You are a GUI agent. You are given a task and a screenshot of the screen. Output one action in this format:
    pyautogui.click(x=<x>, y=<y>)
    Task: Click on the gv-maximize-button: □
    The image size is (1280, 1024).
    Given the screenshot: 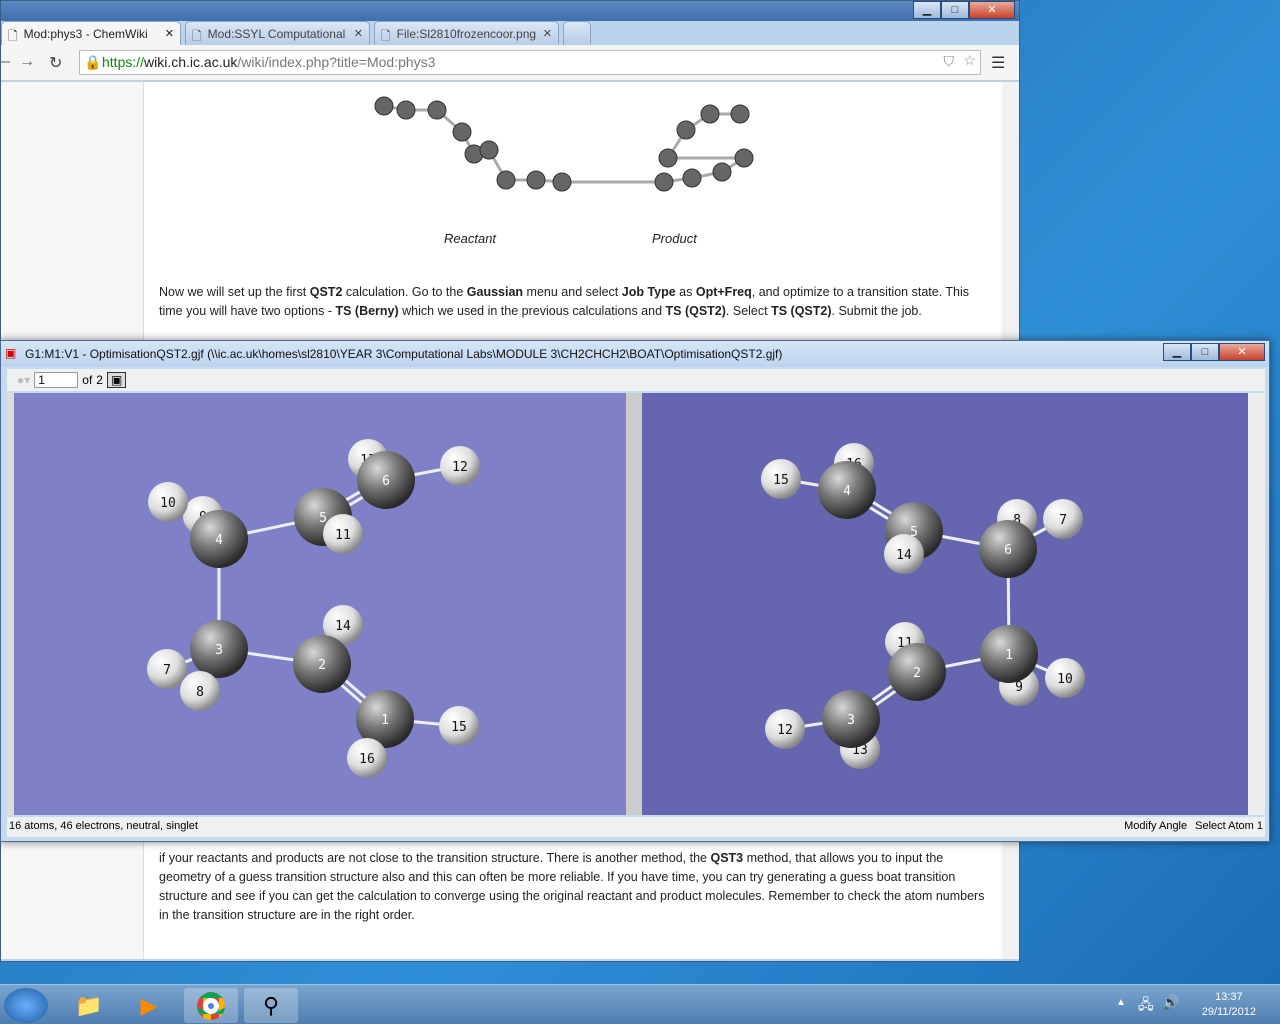 What is the action you would take?
    pyautogui.click(x=1205, y=352)
    